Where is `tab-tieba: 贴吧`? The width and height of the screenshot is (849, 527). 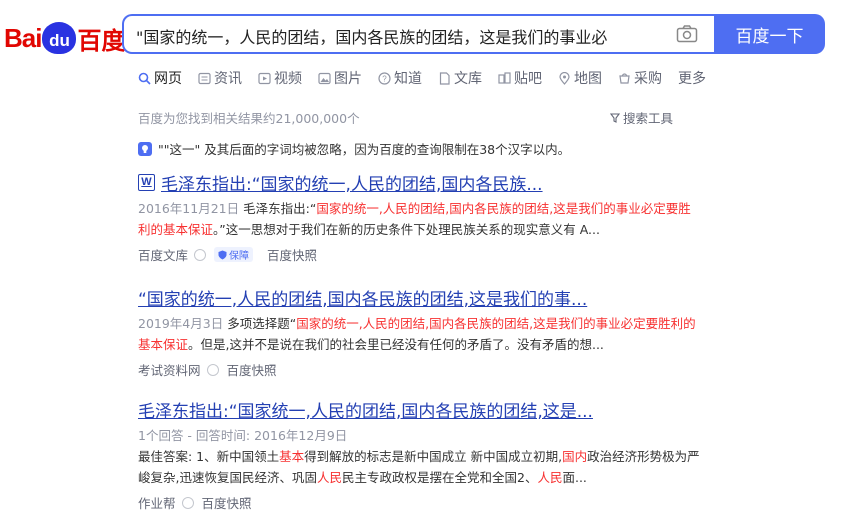
tab-tieba: 贴吧 is located at coordinates (520, 78).